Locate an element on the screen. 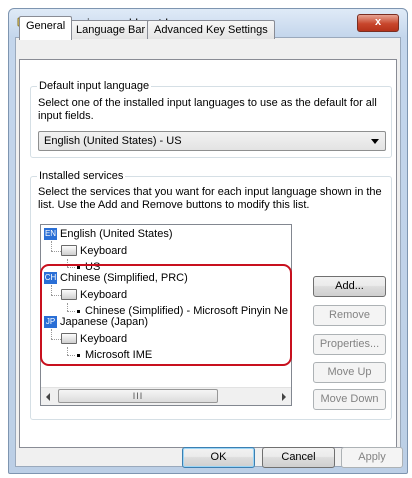 Image resolution: width=412 pixels, height=478 pixels. close-icon: x is located at coordinates (378, 22).